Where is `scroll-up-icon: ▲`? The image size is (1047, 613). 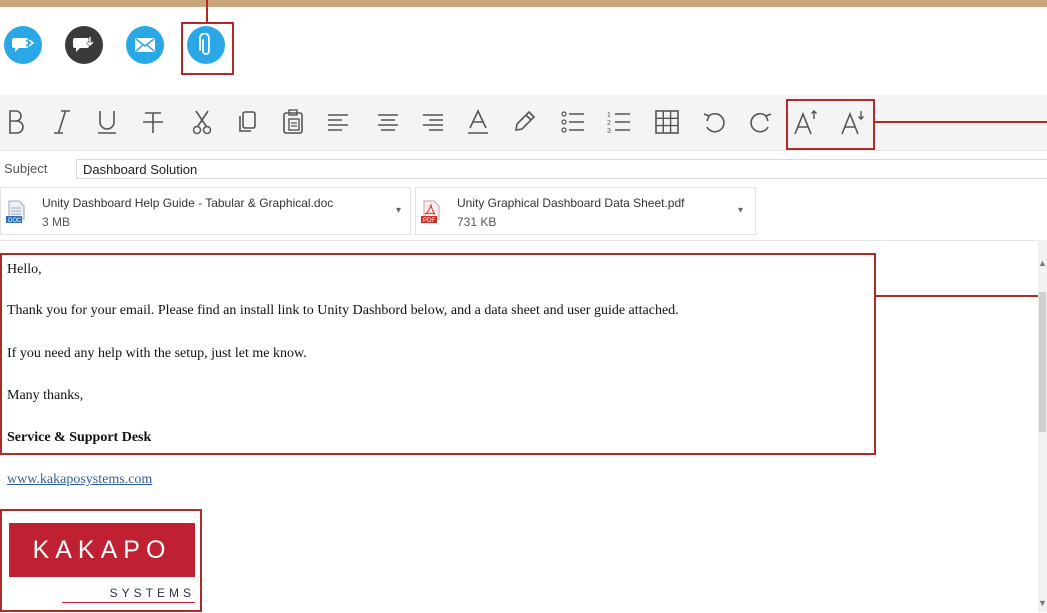 scroll-up-icon: ▲ is located at coordinates (1042, 263).